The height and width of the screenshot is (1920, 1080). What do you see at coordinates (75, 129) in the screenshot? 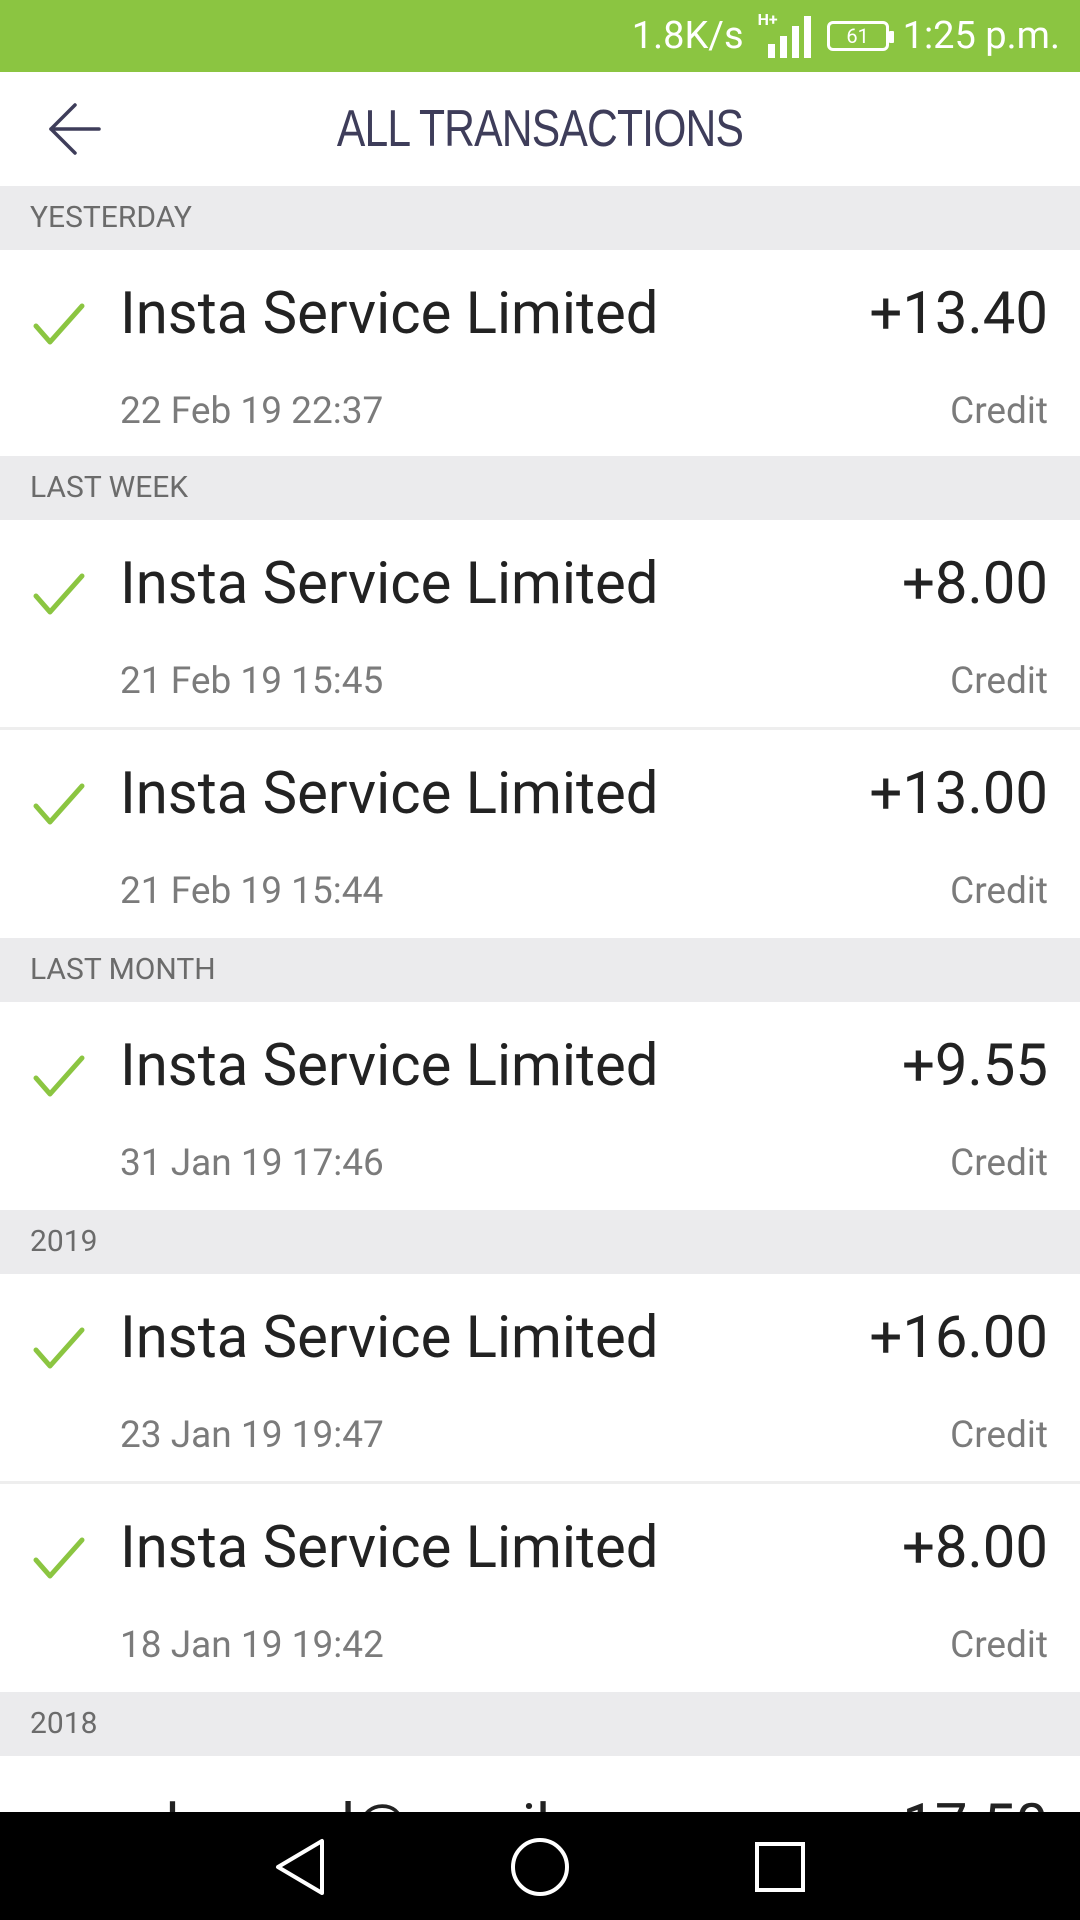
I see `arrow-left-icon` at bounding box center [75, 129].